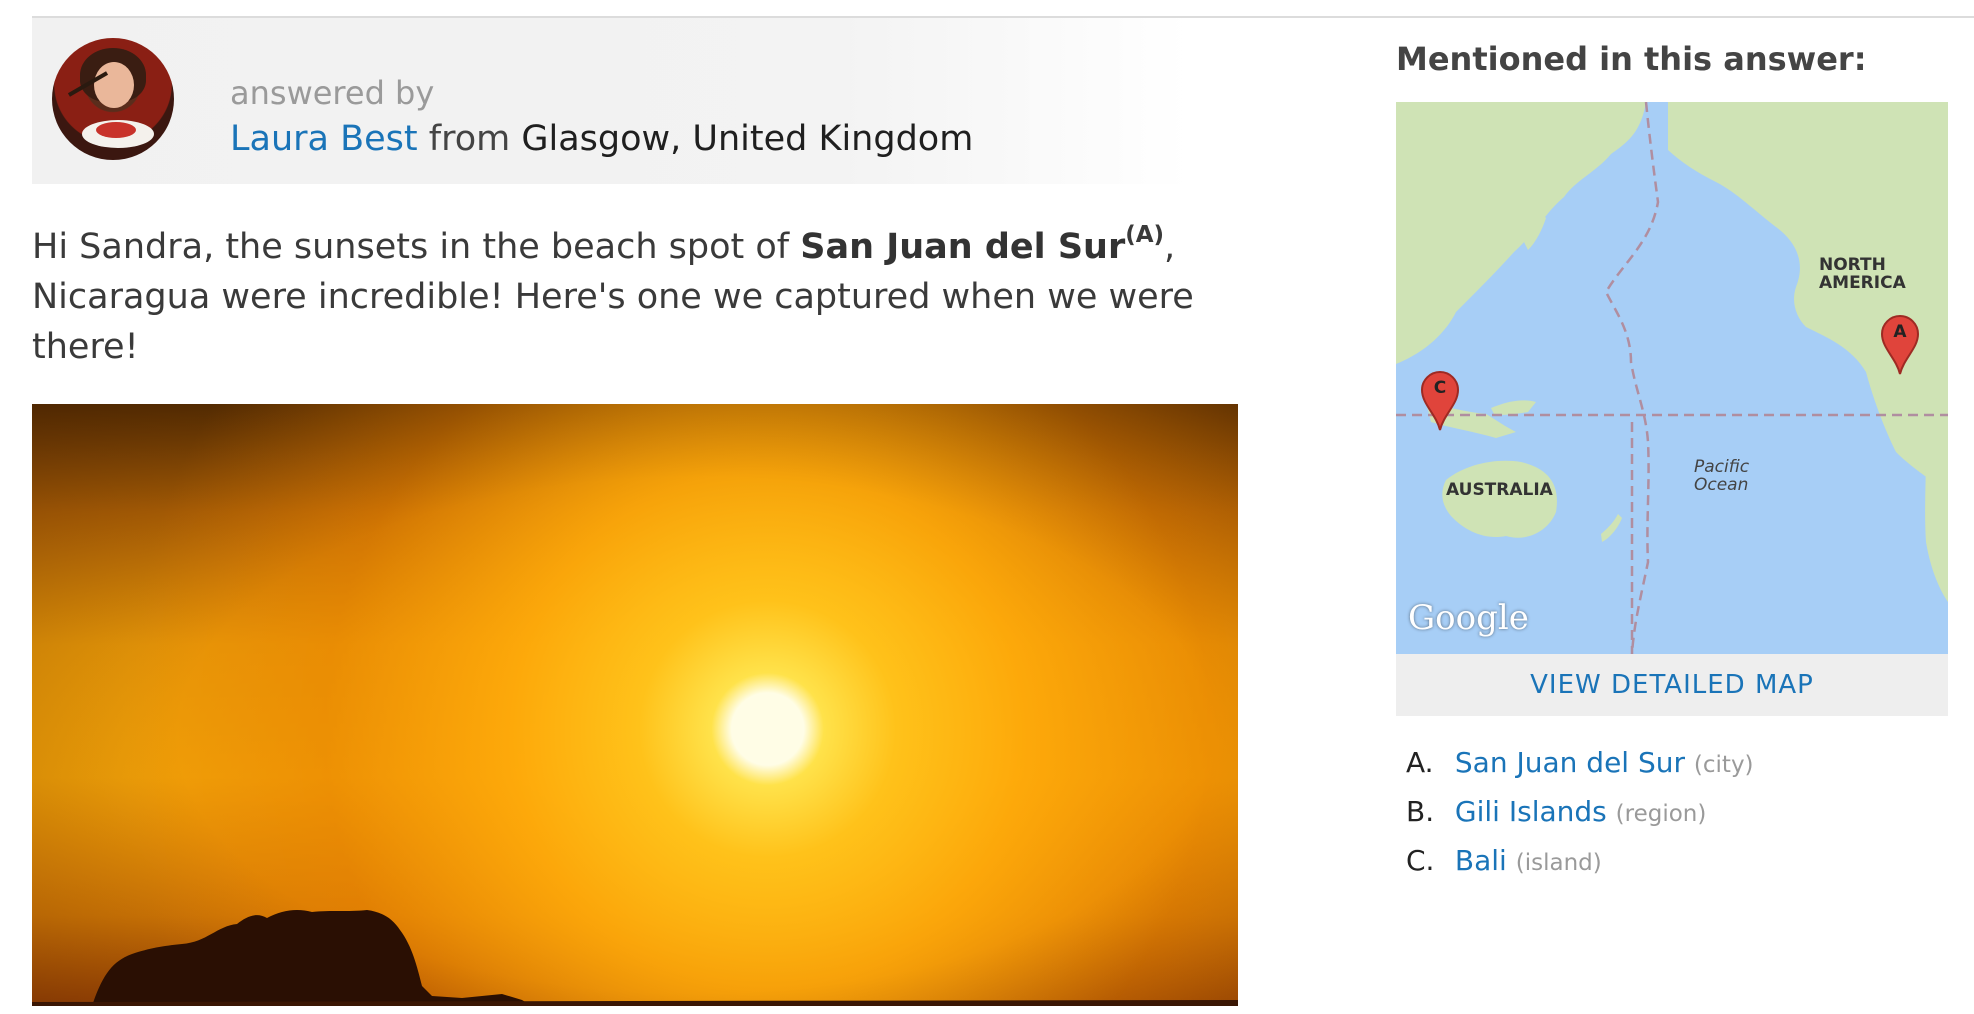 Image resolution: width=1974 pixels, height=1014 pixels. Describe the element at coordinates (1570, 762) in the screenshot. I see `place-link: San Juan del Sur` at that location.